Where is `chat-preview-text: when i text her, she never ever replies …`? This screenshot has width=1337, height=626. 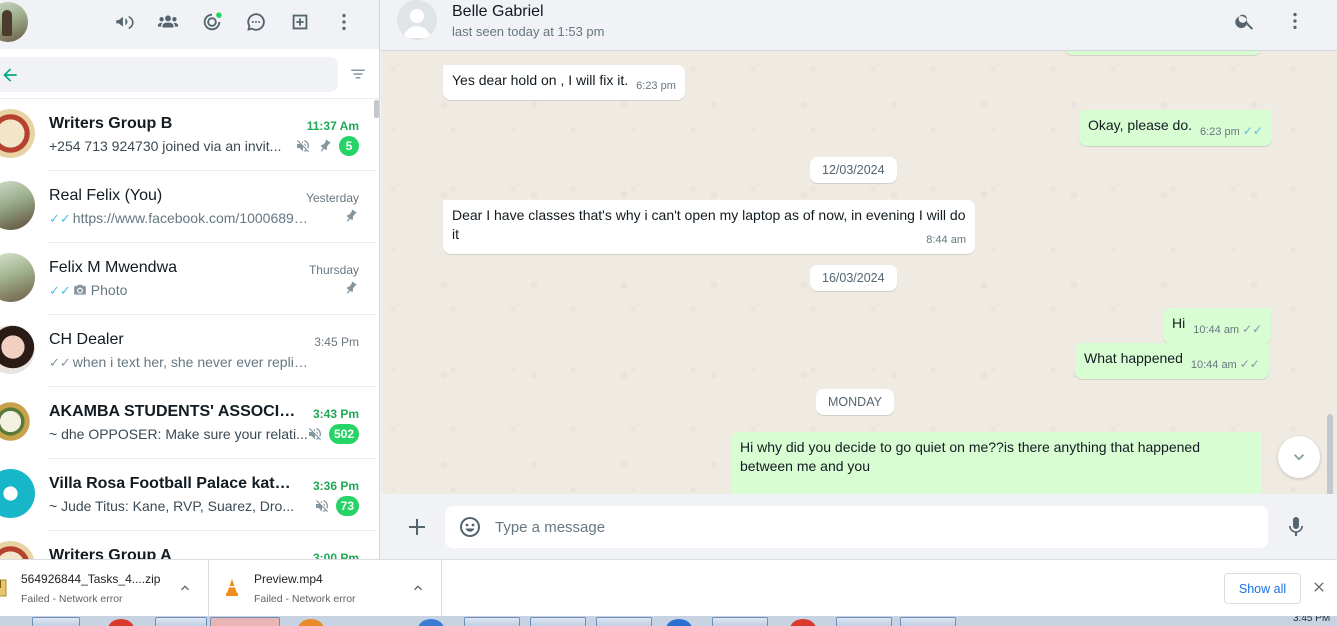
chat-preview-text: when i text her, she never ever replies … is located at coordinates (191, 362).